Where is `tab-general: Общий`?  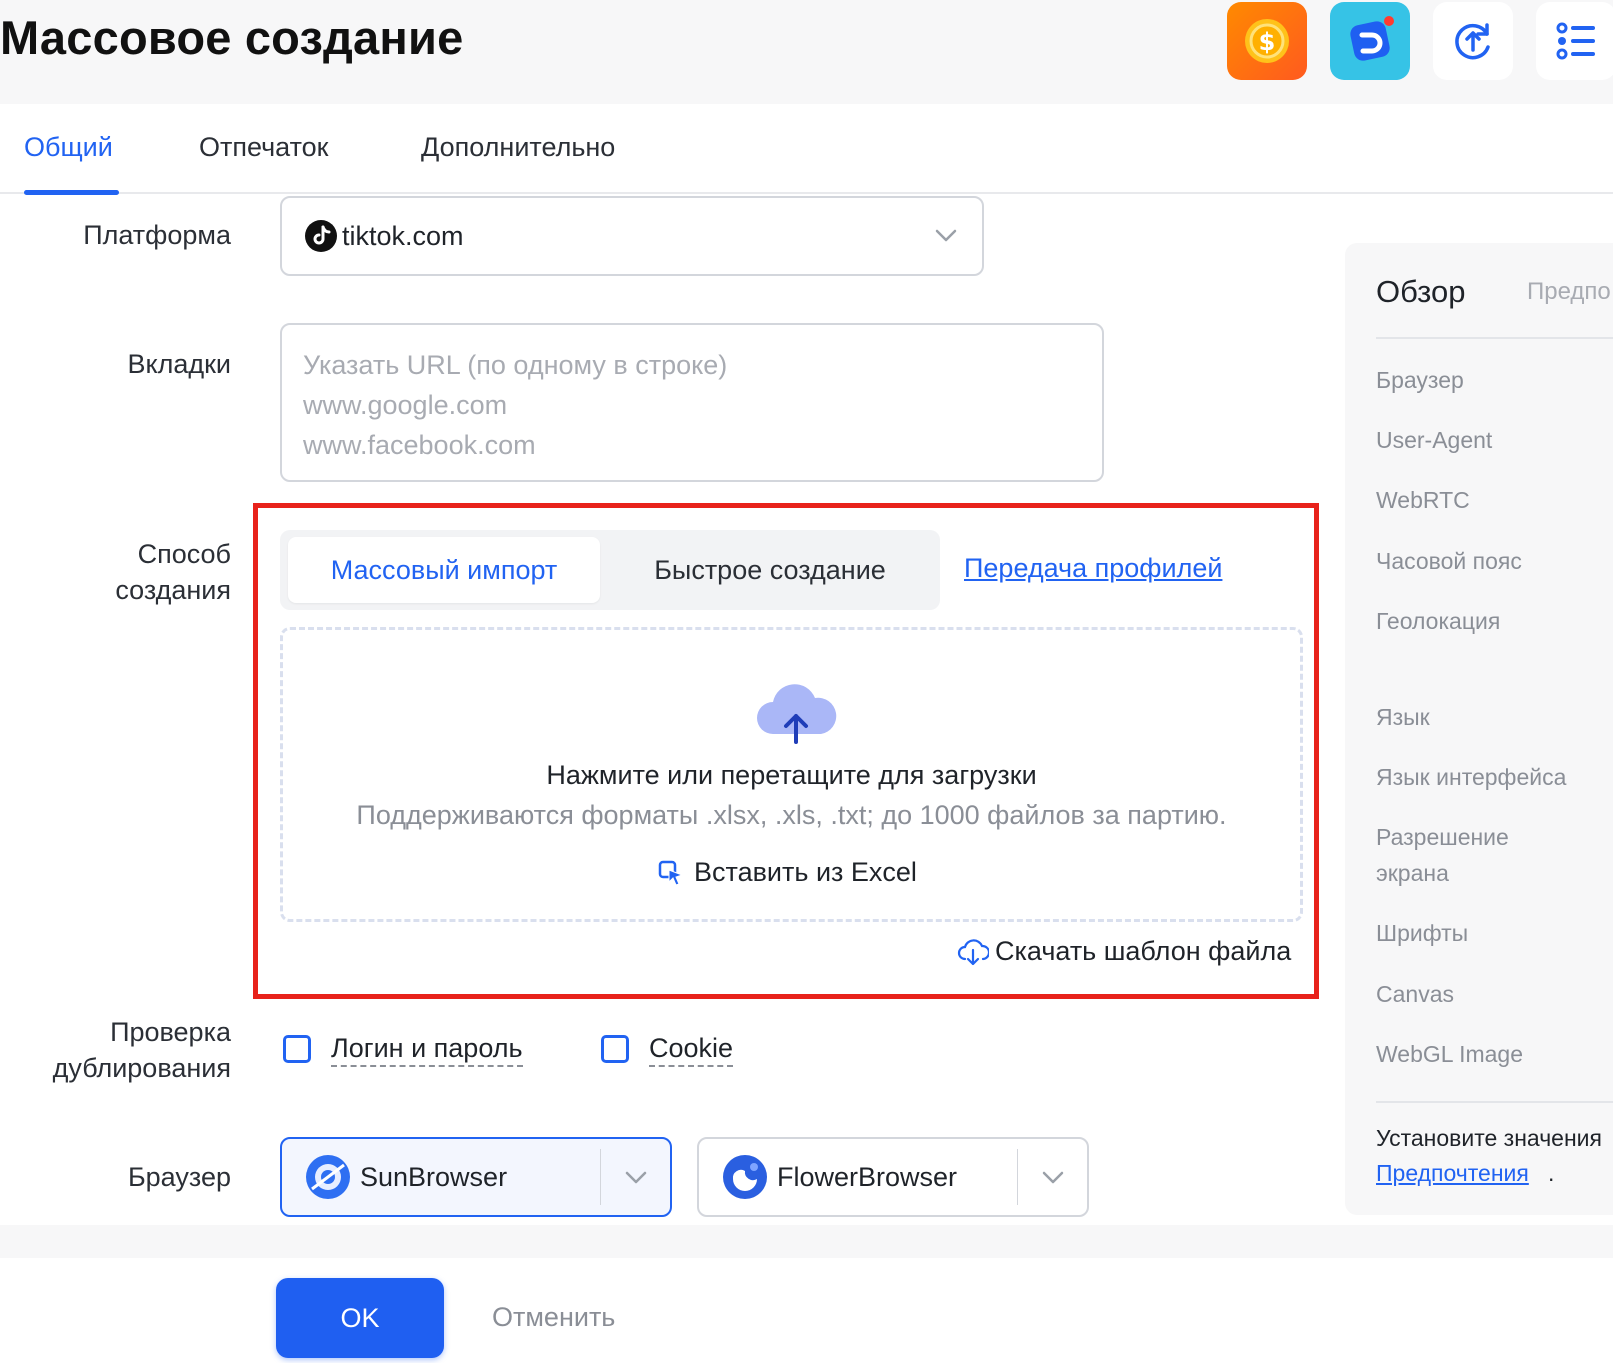 tab-general: Общий is located at coordinates (68, 147).